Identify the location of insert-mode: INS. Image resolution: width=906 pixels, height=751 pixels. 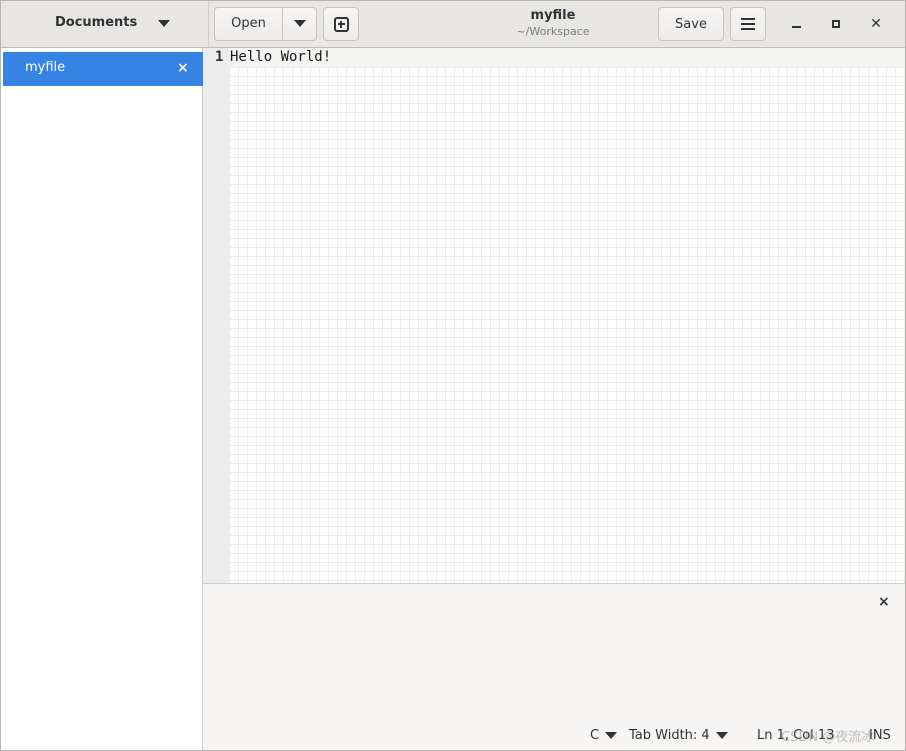
(880, 735).